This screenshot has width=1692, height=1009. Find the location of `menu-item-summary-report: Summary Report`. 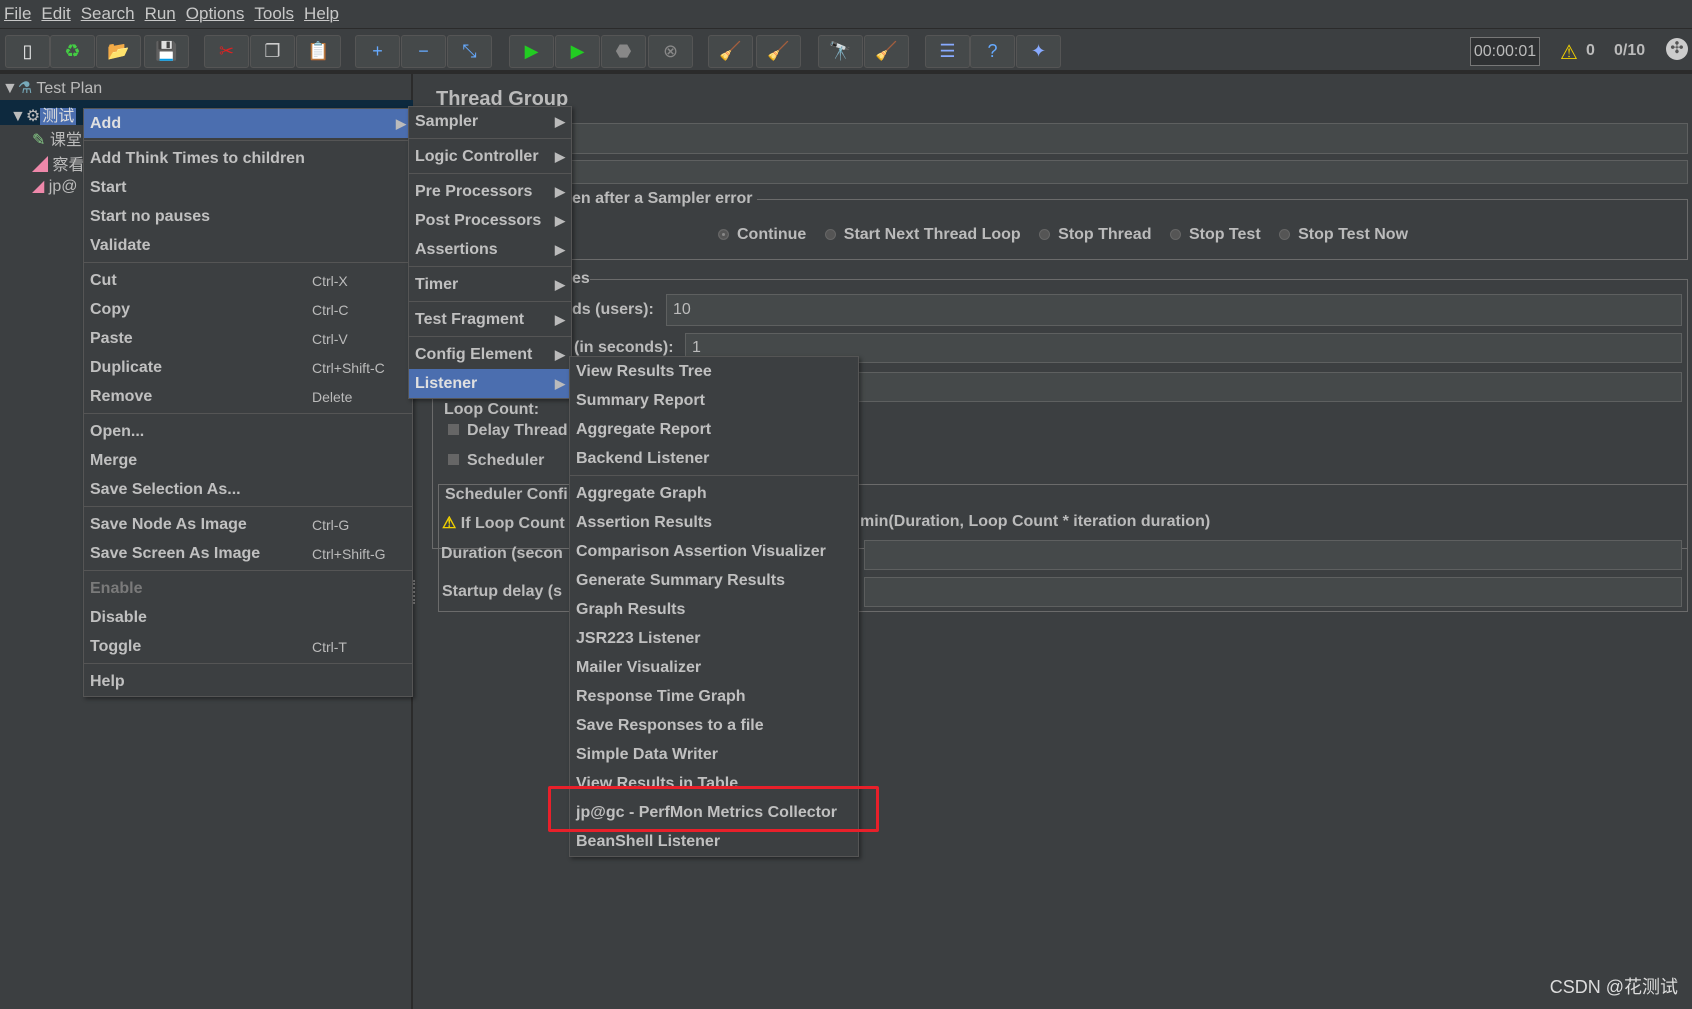

menu-item-summary-report: Summary Report is located at coordinates (714, 400).